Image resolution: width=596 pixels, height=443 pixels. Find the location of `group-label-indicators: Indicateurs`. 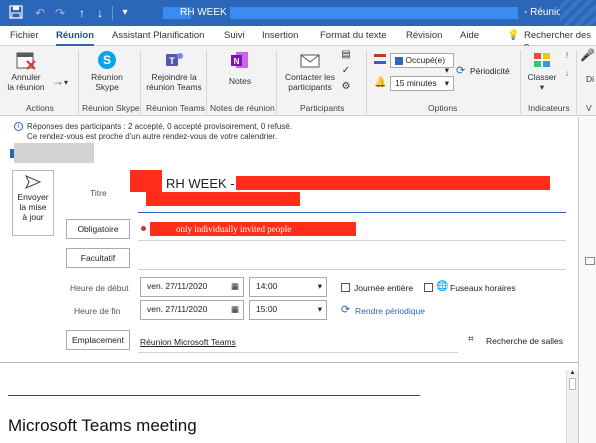

group-label-indicators: Indicateurs is located at coordinates (549, 108).